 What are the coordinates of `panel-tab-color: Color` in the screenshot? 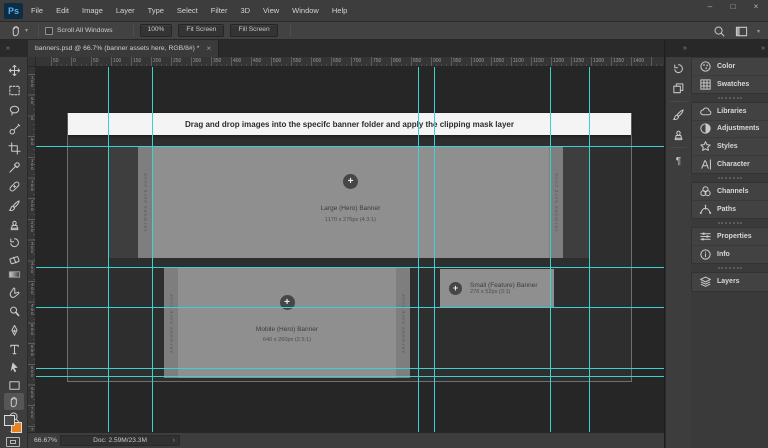 It's located at (730, 67).